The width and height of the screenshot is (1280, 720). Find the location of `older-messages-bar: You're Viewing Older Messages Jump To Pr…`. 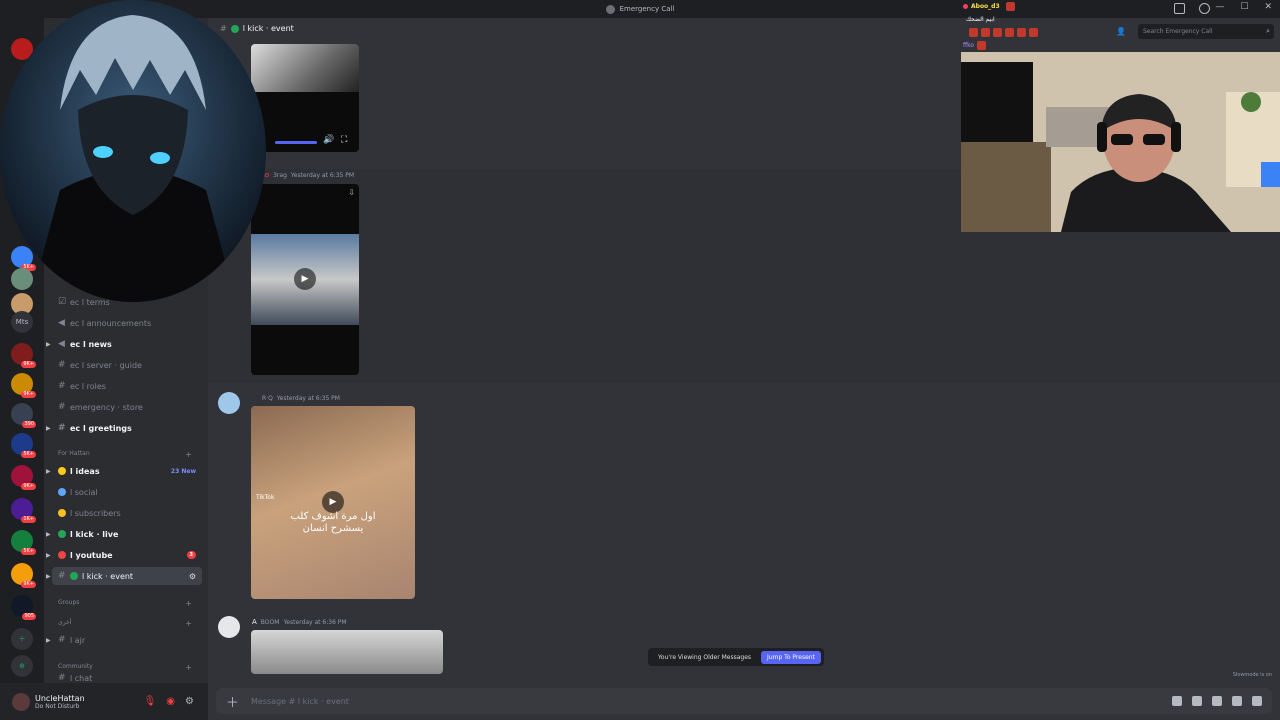

older-messages-bar: You're Viewing Older Messages Jump To Pr… is located at coordinates (736, 657).